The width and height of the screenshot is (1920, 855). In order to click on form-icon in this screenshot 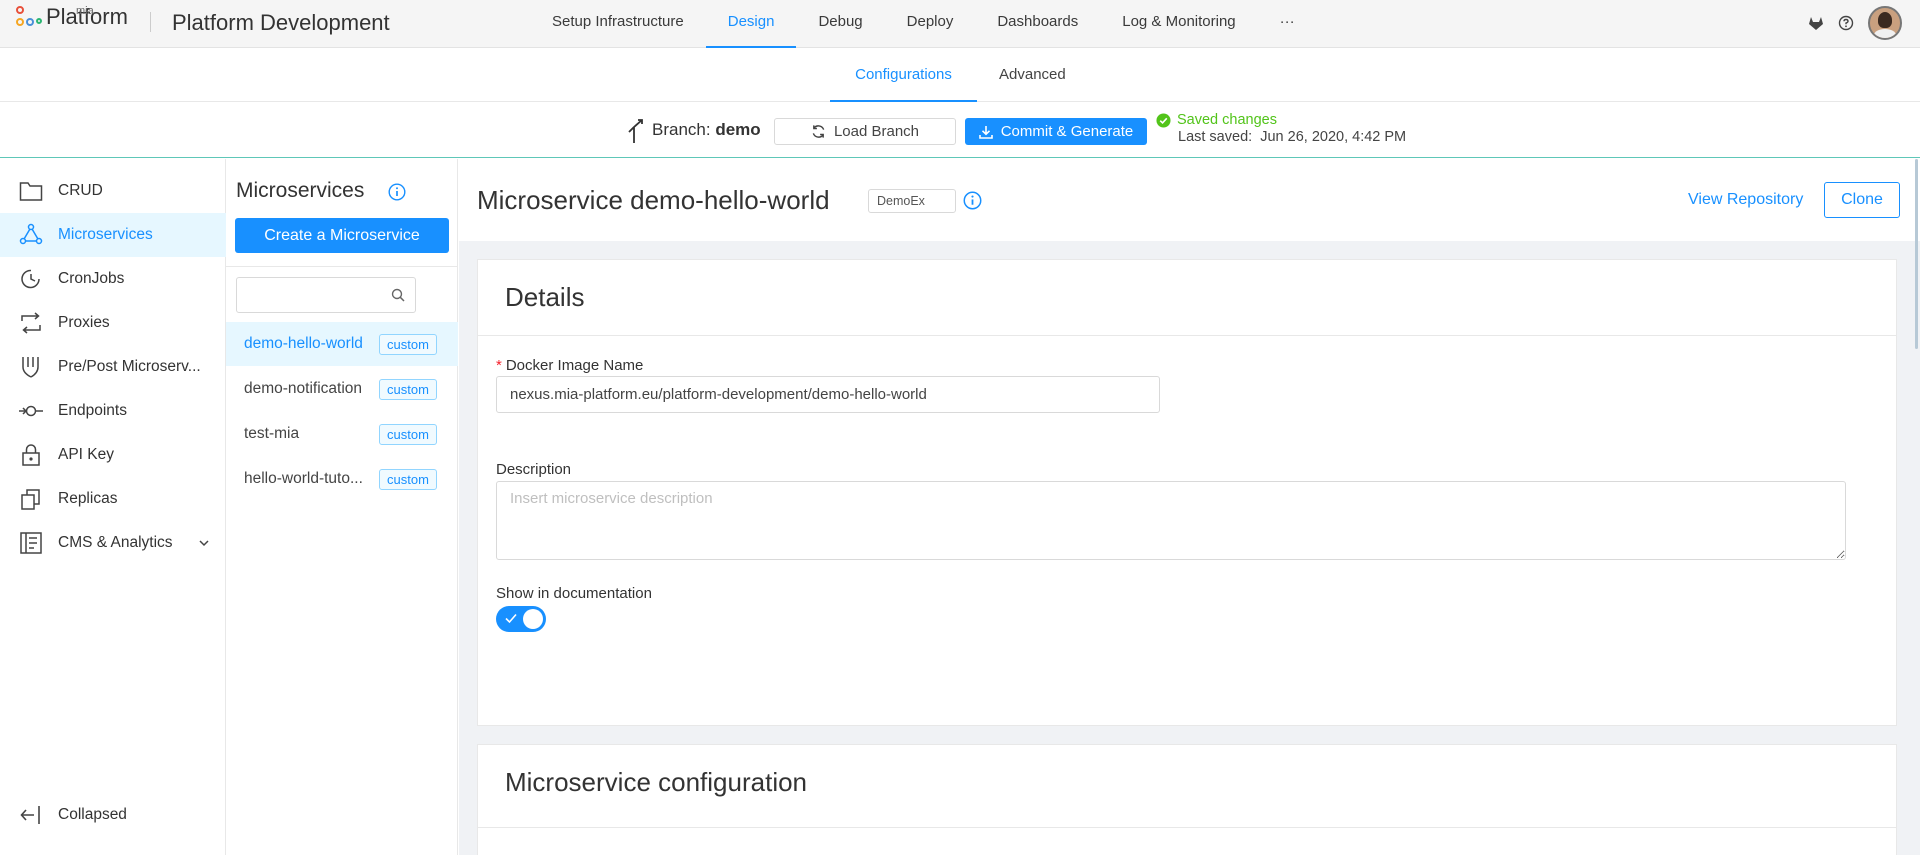, I will do `click(31, 543)`.